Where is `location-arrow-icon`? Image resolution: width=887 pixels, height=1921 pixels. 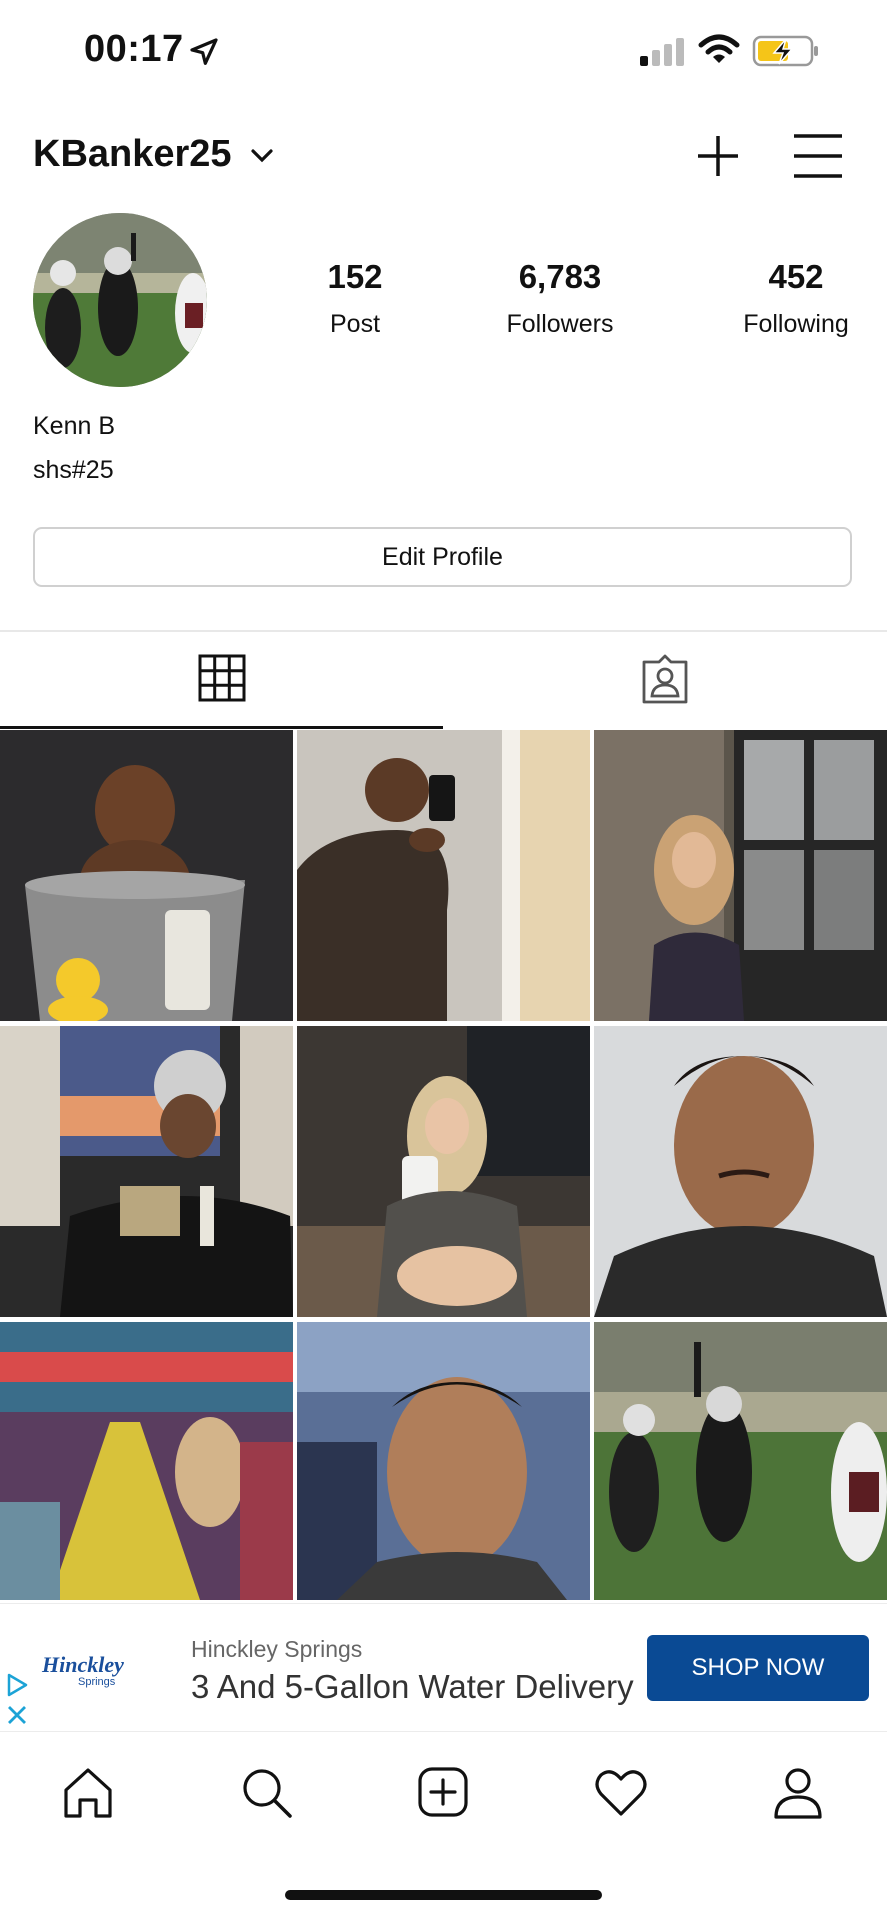
location-arrow-icon is located at coordinates (204, 51).